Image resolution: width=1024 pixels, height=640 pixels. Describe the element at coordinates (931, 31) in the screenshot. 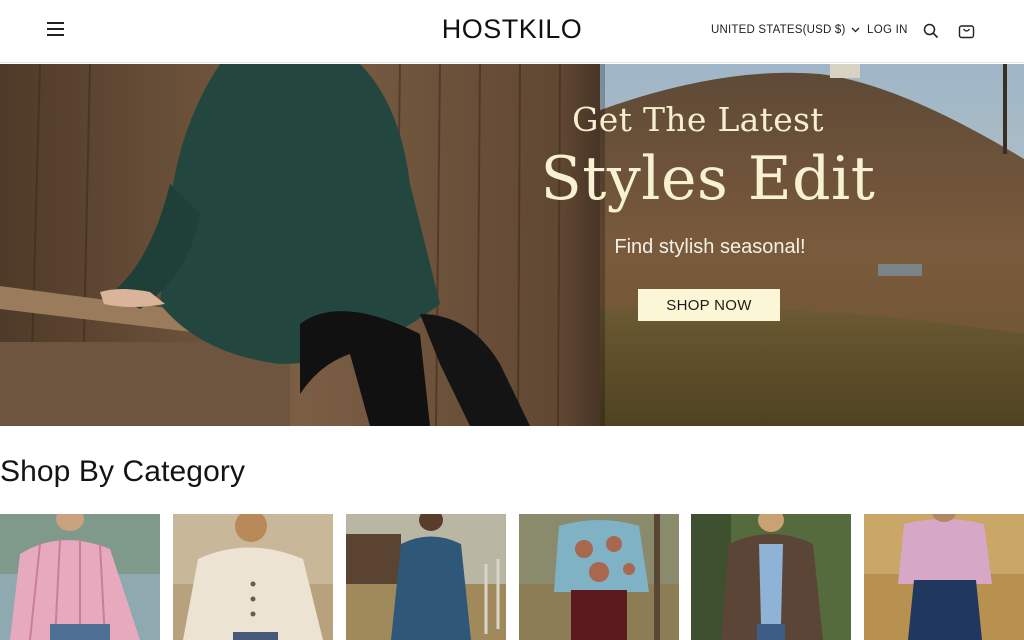

I see `search-icon` at that location.